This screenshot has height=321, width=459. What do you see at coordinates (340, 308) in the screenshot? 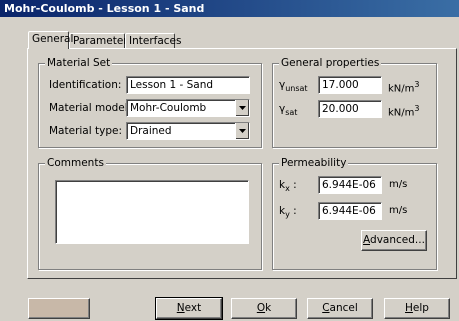
I see `cancel-button: Cancel` at bounding box center [340, 308].